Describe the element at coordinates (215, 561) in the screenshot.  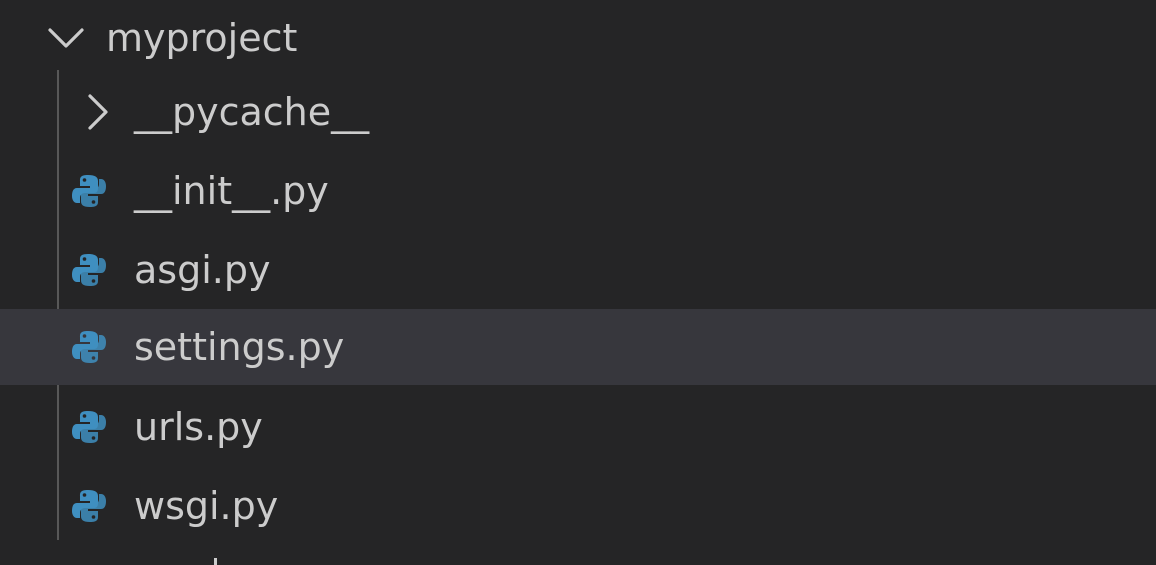
I see `cut-off-row-glyph` at that location.